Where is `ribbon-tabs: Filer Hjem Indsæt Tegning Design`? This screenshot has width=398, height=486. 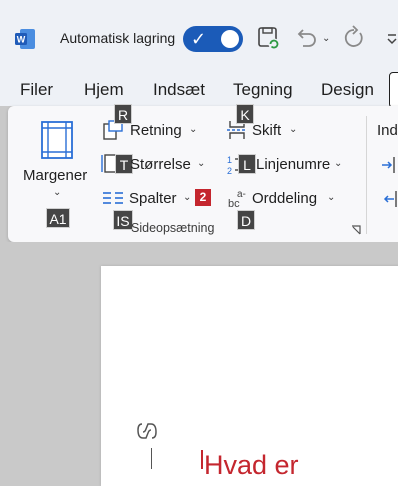
ribbon-tabs: Filer Hjem Indsæt Tegning Design is located at coordinates (199, 91).